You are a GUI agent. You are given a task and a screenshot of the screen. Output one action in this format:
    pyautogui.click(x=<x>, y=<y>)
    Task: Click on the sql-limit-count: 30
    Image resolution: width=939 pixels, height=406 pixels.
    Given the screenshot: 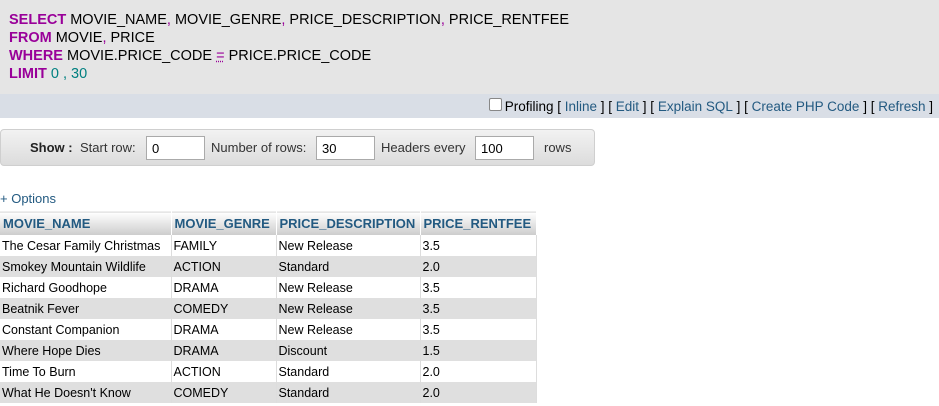 What is the action you would take?
    pyautogui.click(x=77, y=74)
    